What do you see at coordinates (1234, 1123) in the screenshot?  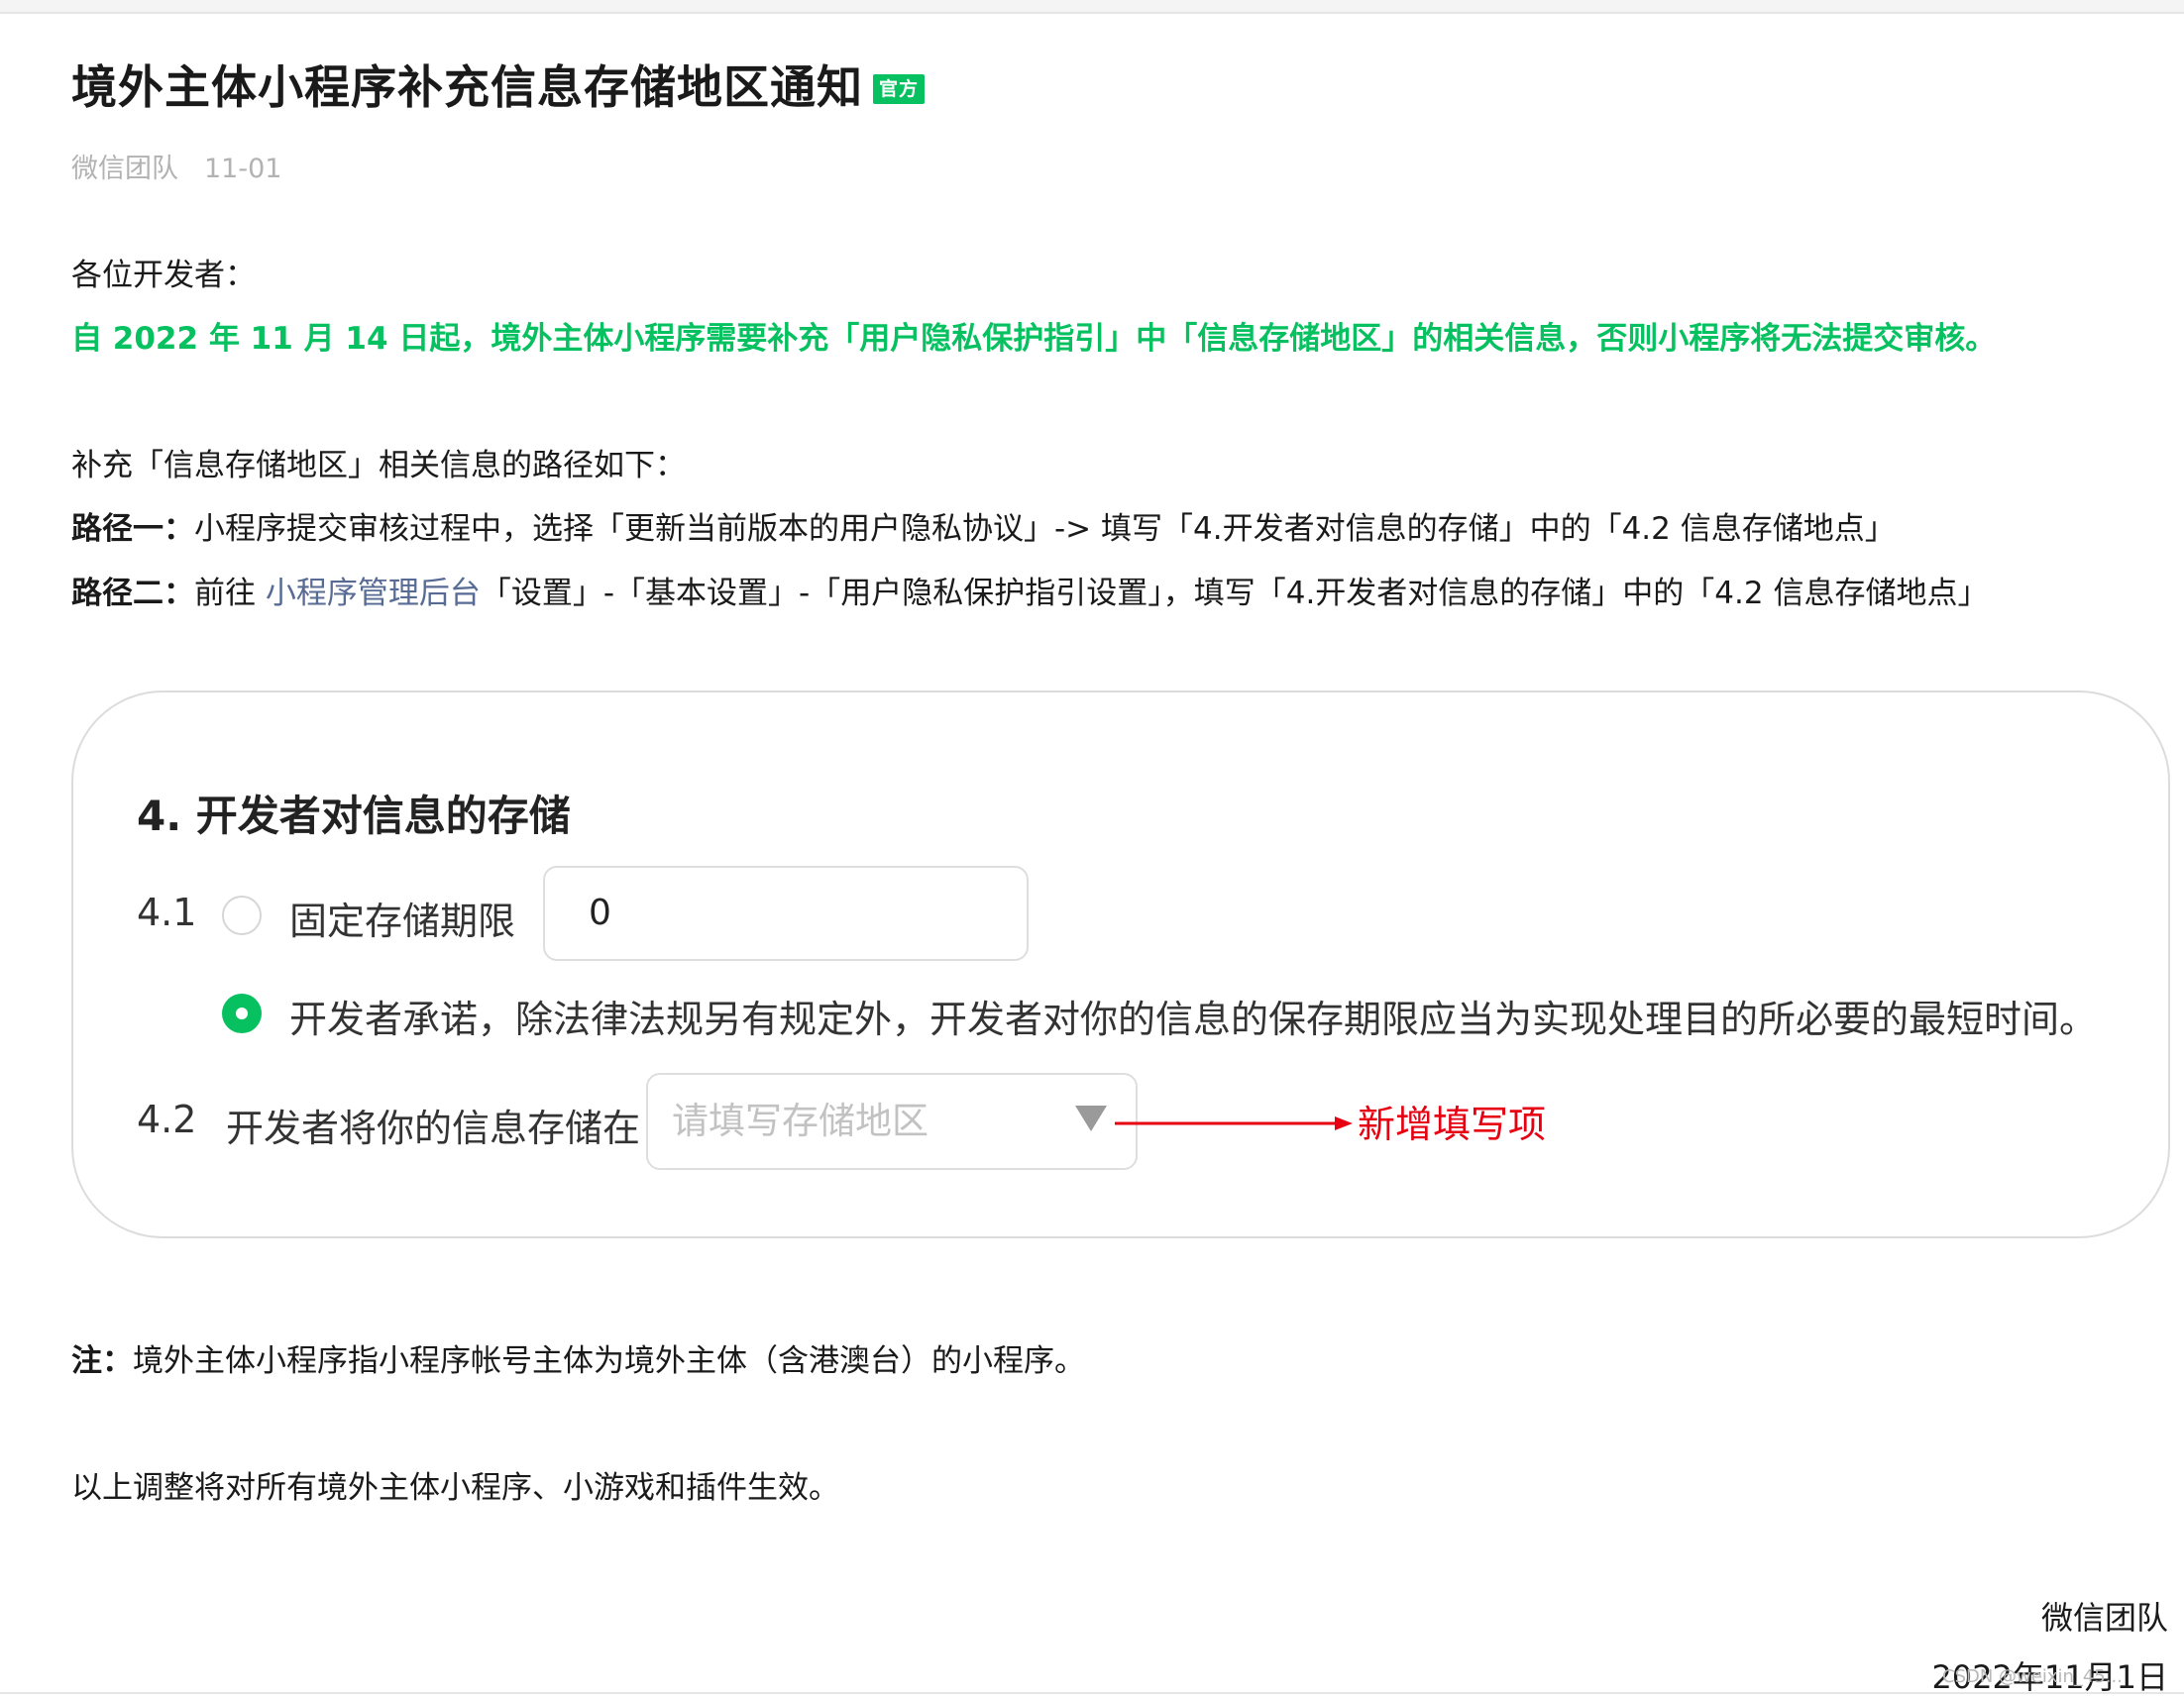 I see `red-arrow-icon` at bounding box center [1234, 1123].